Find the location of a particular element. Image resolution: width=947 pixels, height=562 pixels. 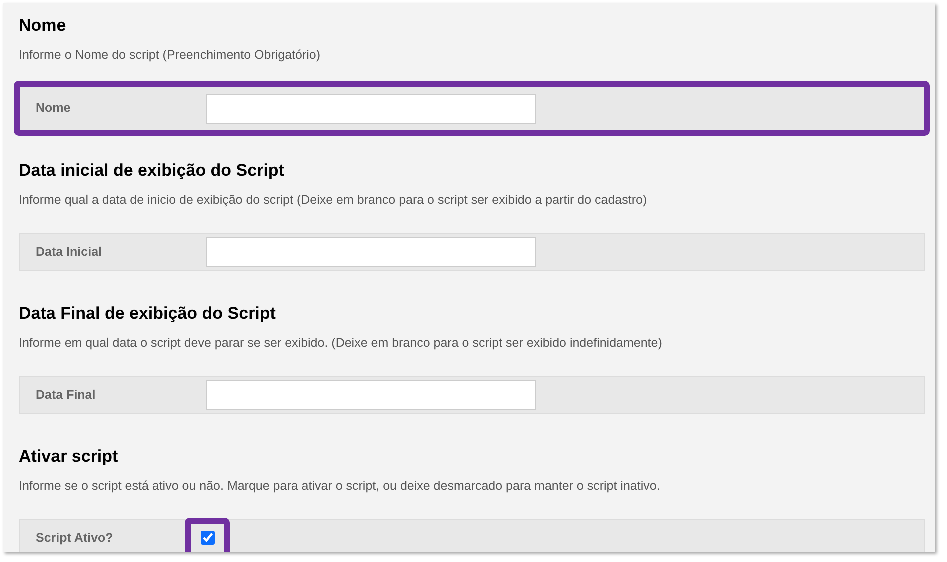

section-hint: Informe o Nome do script (Preenchimento Obrigatório) is located at coordinates (170, 55).